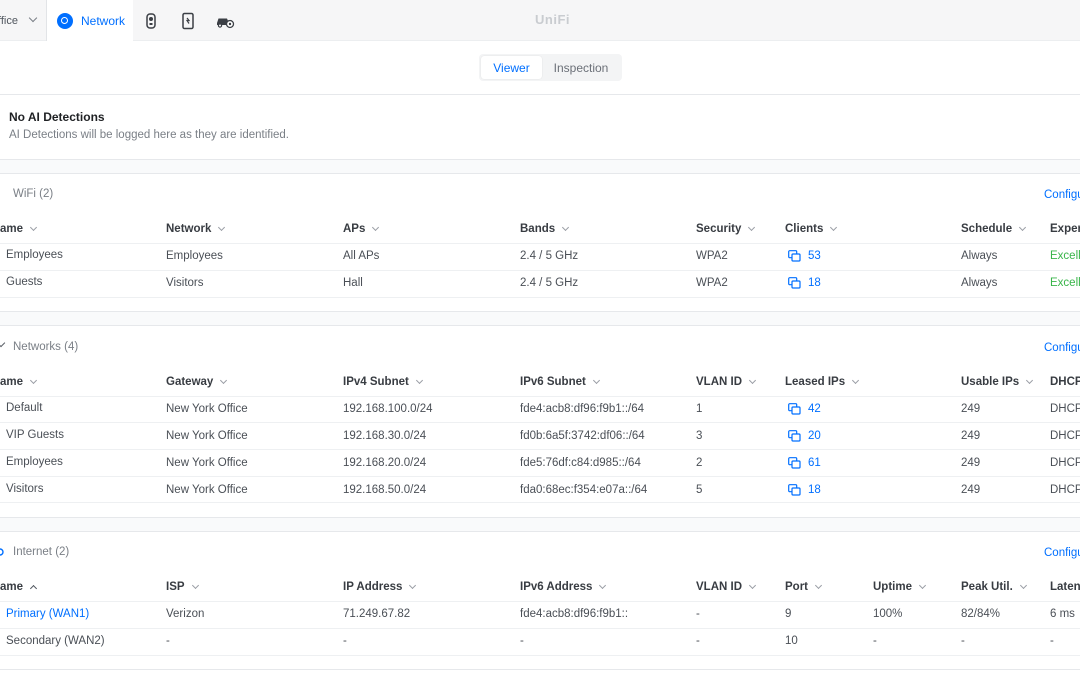 This screenshot has height=675, width=1080. I want to click on wifi-configure-link: Configure, so click(1062, 195).